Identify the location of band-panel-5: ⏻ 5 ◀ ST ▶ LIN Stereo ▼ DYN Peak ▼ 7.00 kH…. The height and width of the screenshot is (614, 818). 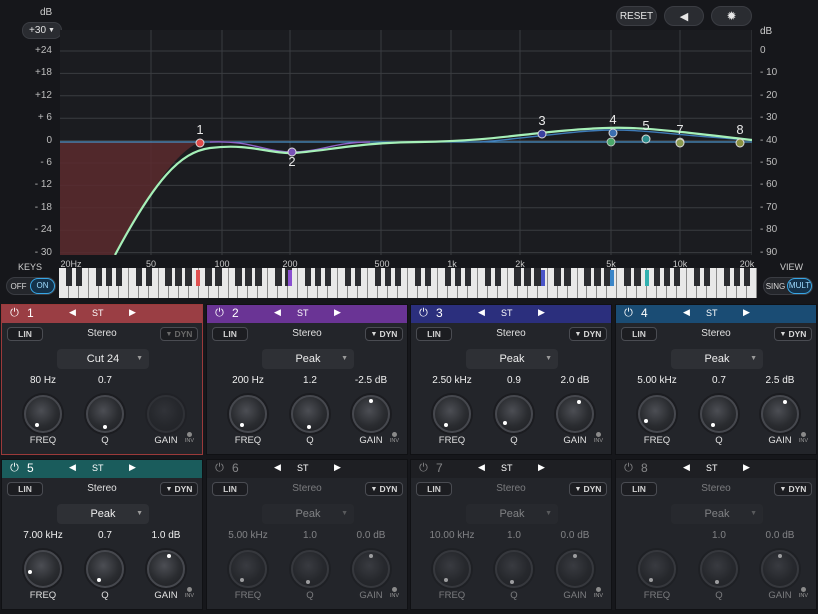
(102, 534).